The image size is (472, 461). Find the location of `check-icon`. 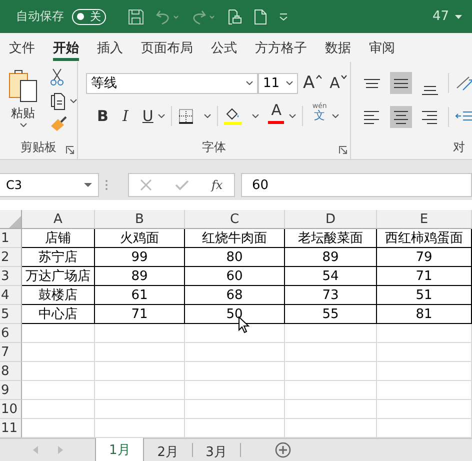

check-icon is located at coordinates (181, 185).